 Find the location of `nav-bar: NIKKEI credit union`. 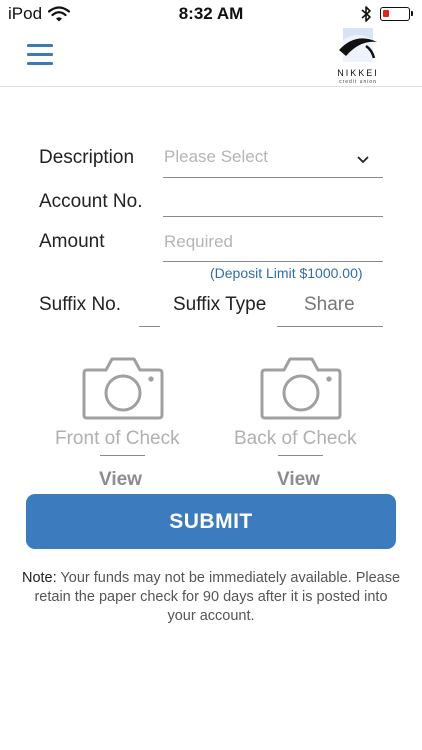

nav-bar: NIKKEI credit union is located at coordinates (211, 57).